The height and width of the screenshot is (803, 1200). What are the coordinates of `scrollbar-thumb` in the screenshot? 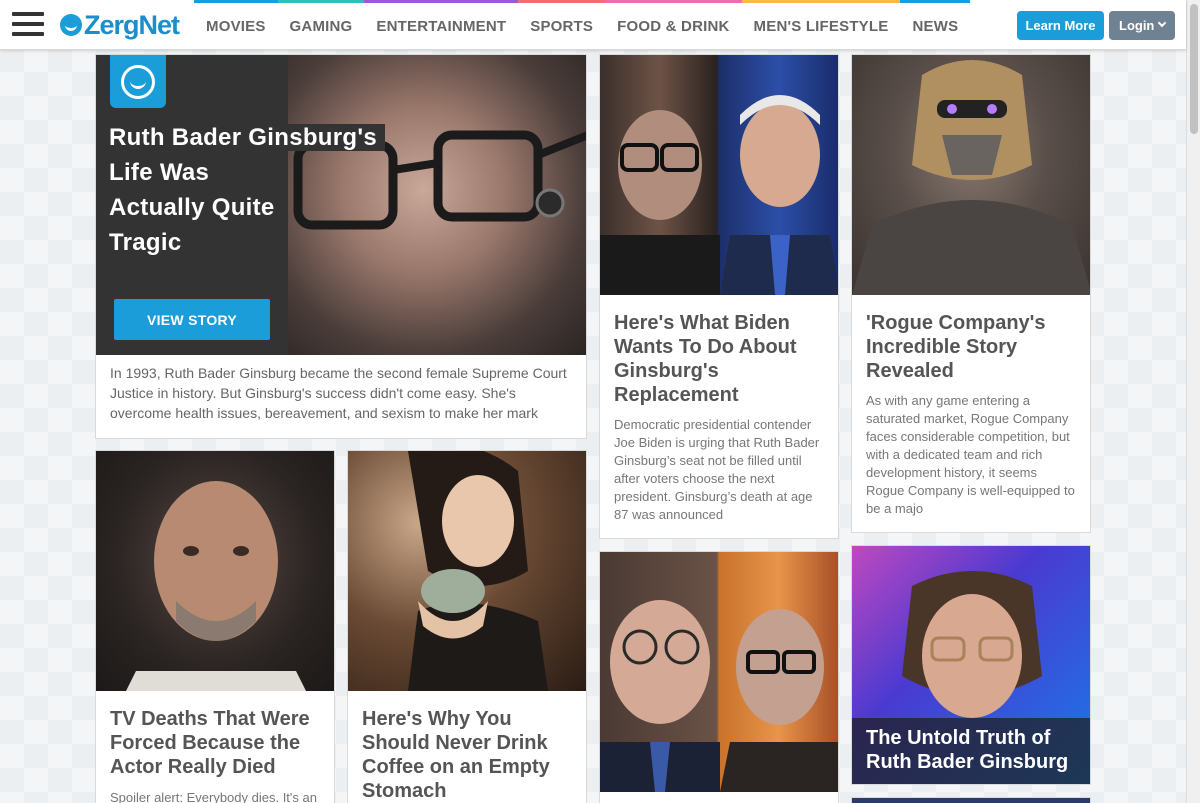 It's located at (1194, 69).